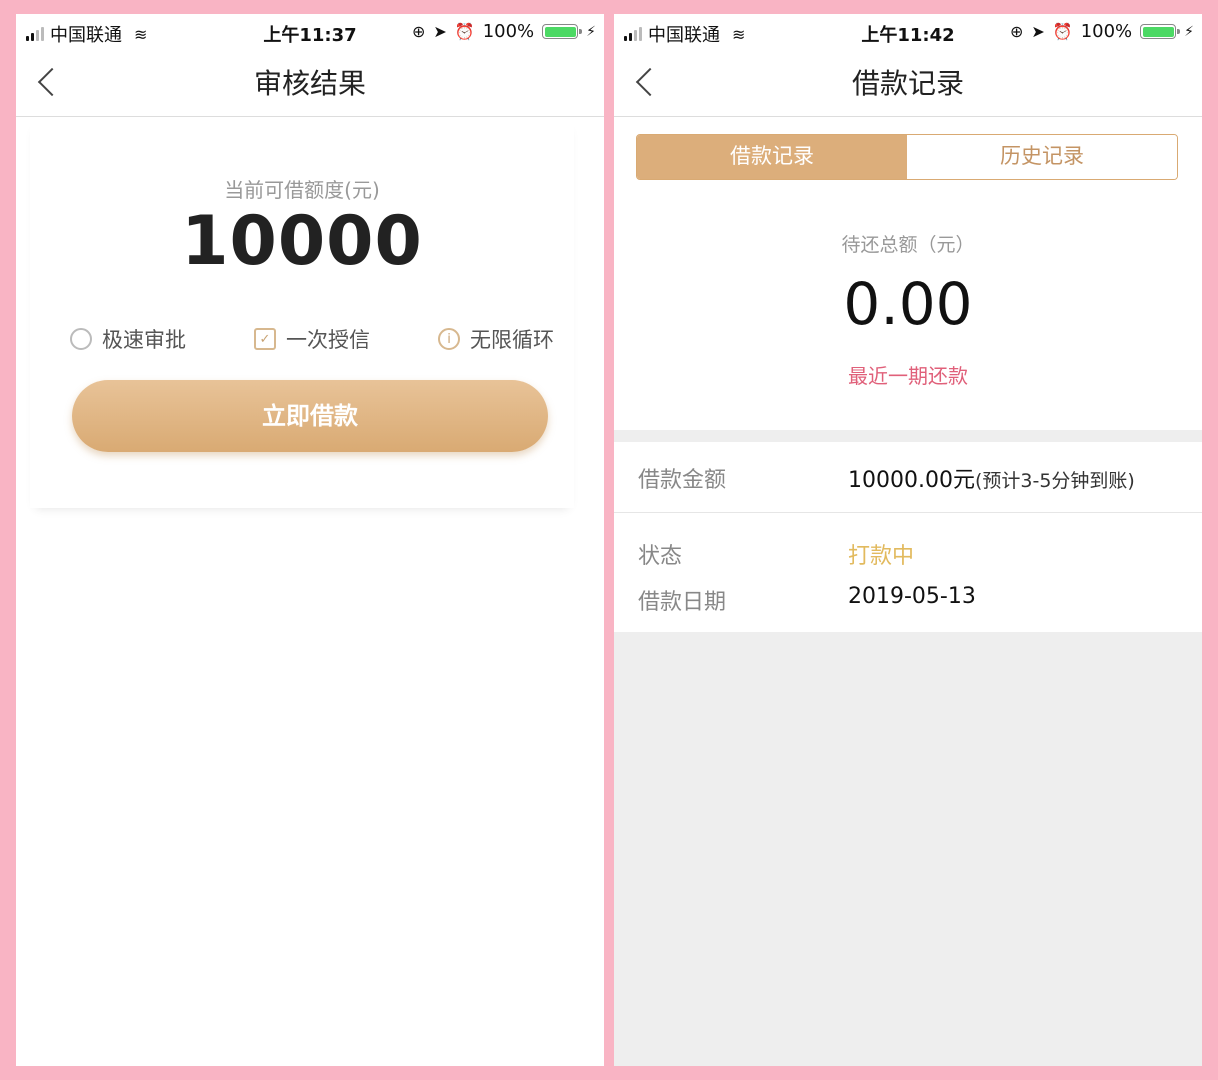 The width and height of the screenshot is (1218, 1080). Describe the element at coordinates (682, 602) in the screenshot. I see `loan-date-label: 借款日期` at that location.